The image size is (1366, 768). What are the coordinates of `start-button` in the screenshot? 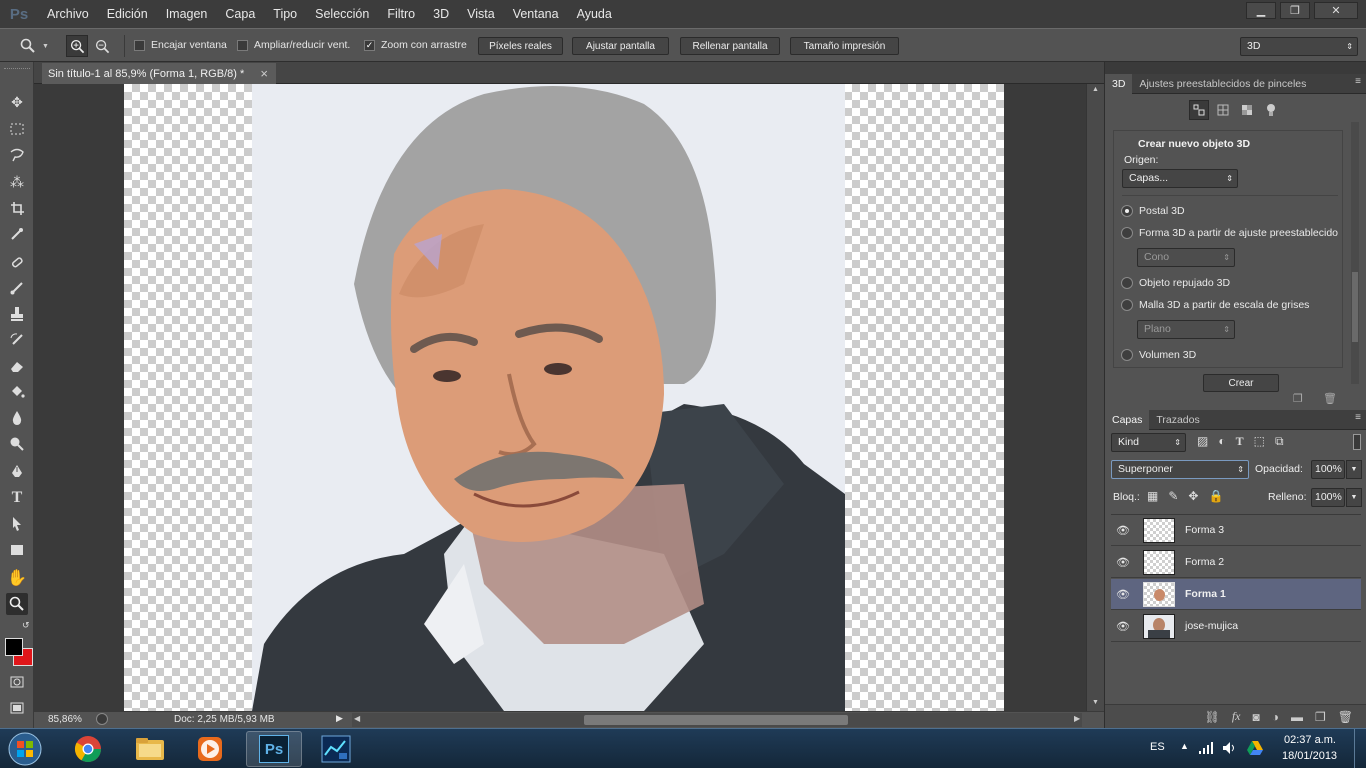 It's located at (25, 749).